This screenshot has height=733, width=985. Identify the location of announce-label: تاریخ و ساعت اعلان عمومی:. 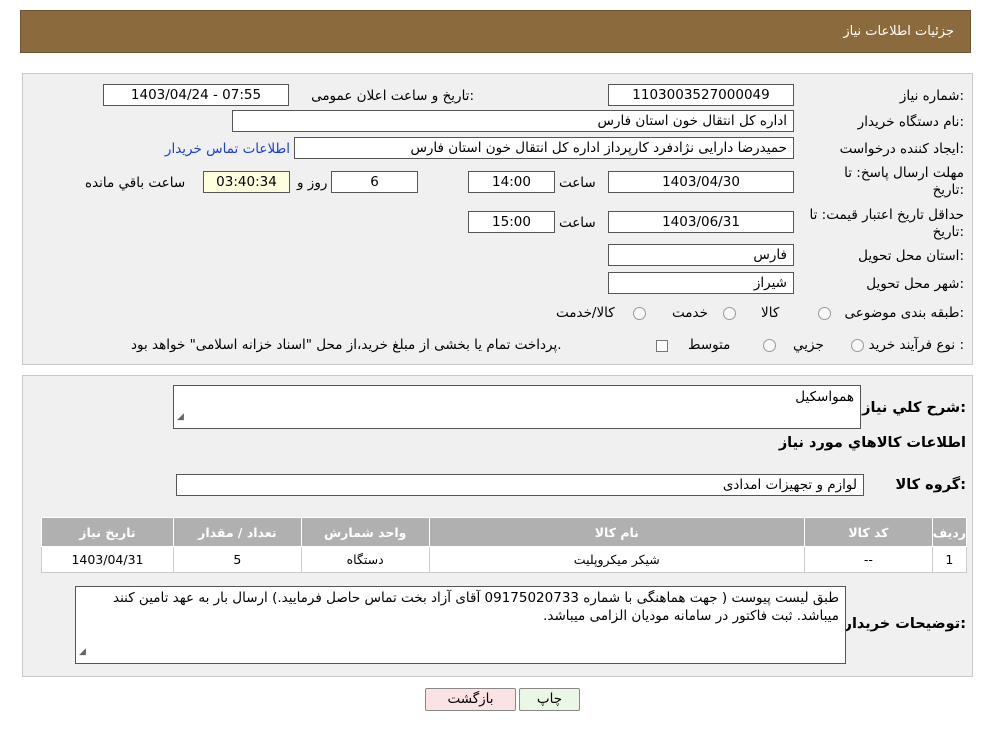
(392, 96).